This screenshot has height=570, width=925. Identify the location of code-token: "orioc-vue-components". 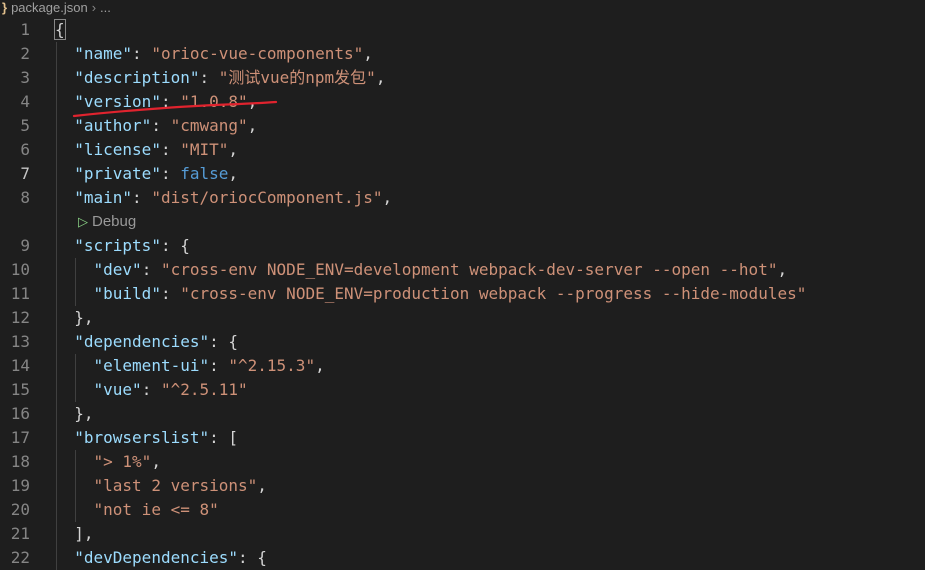
(257, 53).